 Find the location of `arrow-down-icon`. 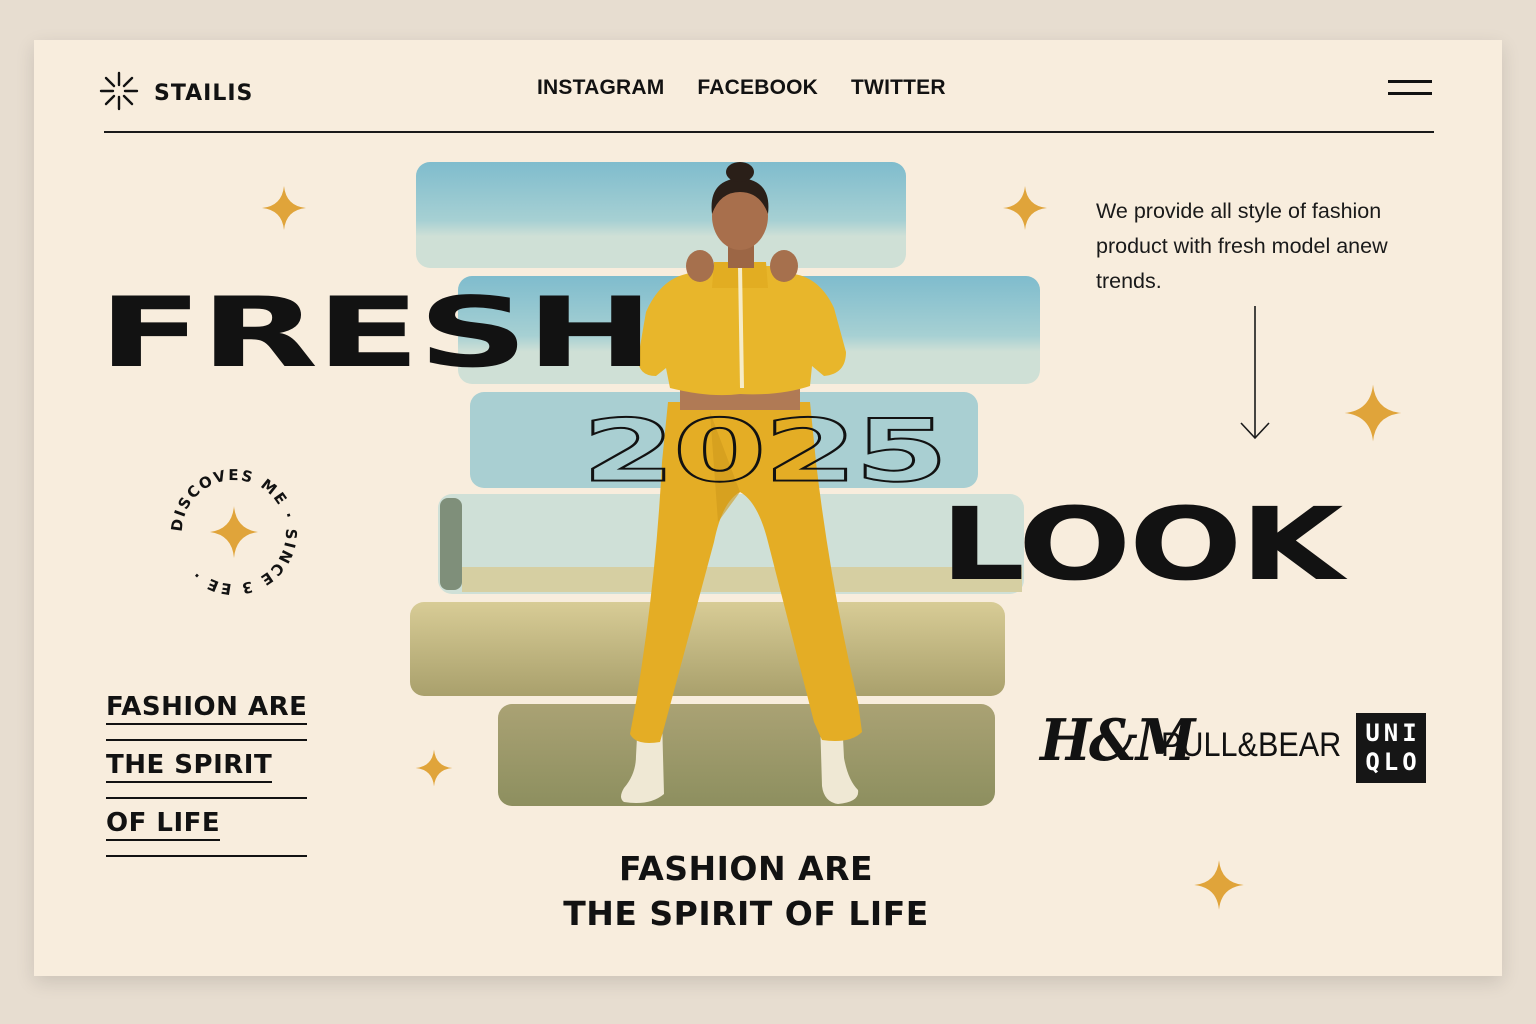

arrow-down-icon is located at coordinates (1255, 374).